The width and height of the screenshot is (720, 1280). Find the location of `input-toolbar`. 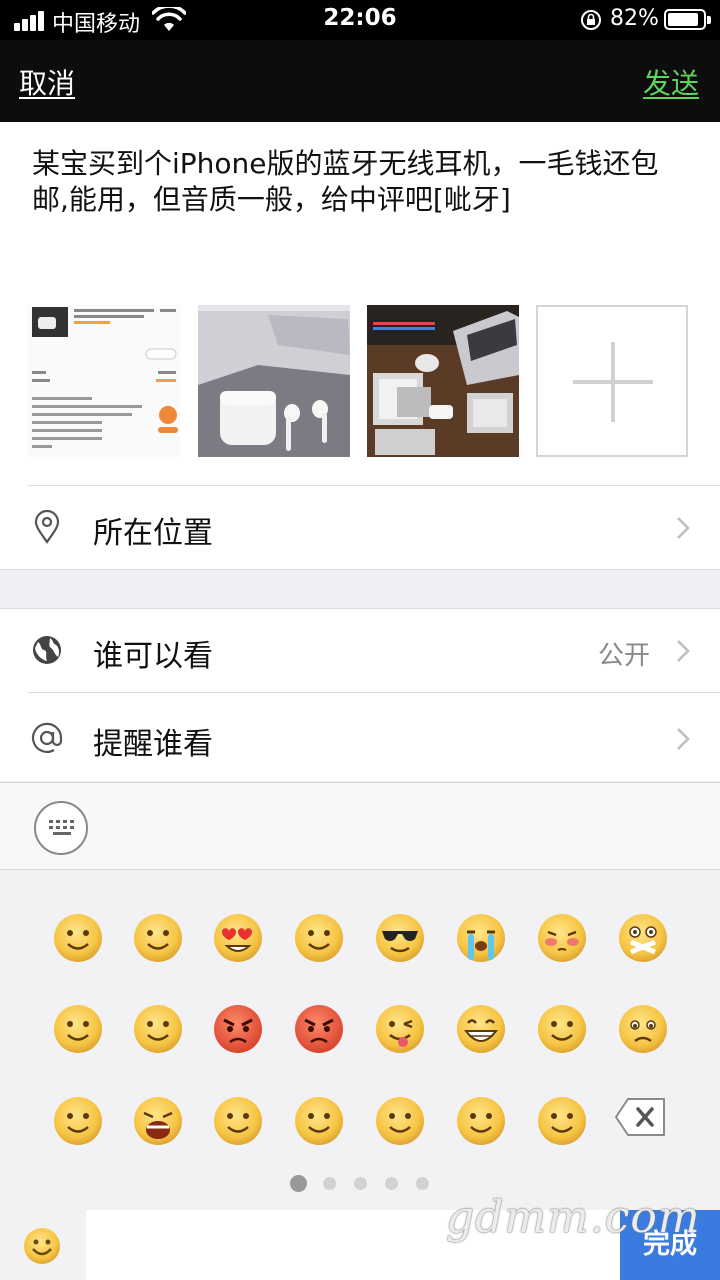

input-toolbar is located at coordinates (360, 826).